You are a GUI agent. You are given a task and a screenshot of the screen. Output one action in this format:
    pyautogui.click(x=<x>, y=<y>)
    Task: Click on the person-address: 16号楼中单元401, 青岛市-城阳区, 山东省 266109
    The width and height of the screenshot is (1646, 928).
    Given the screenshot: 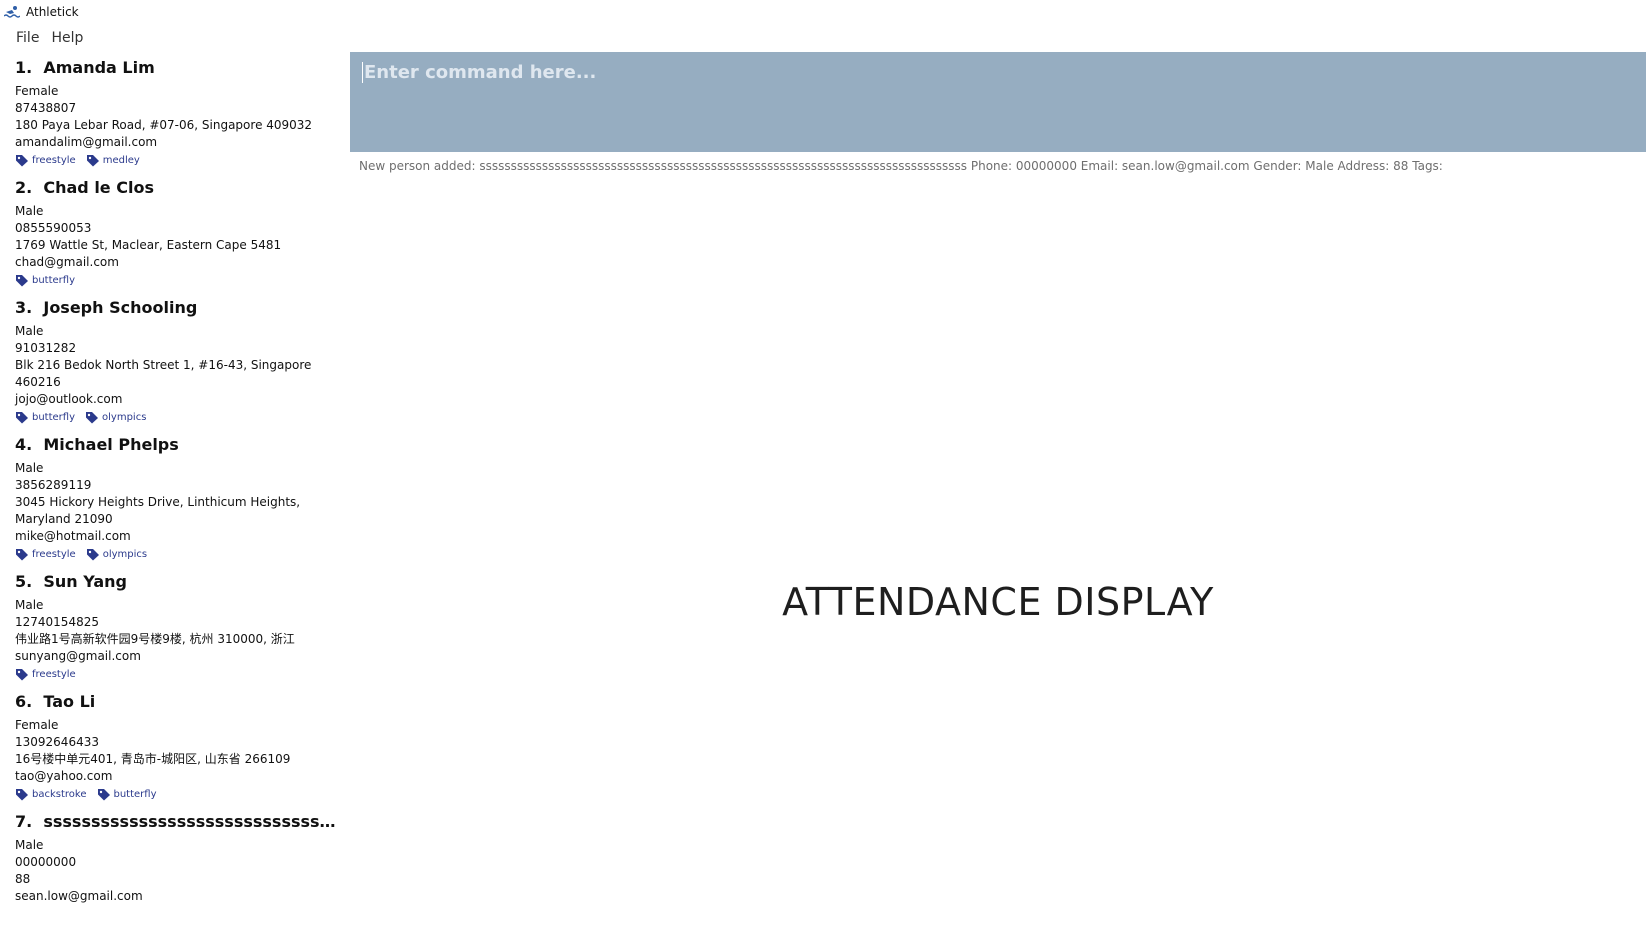 What is the action you would take?
    pyautogui.click(x=153, y=759)
    